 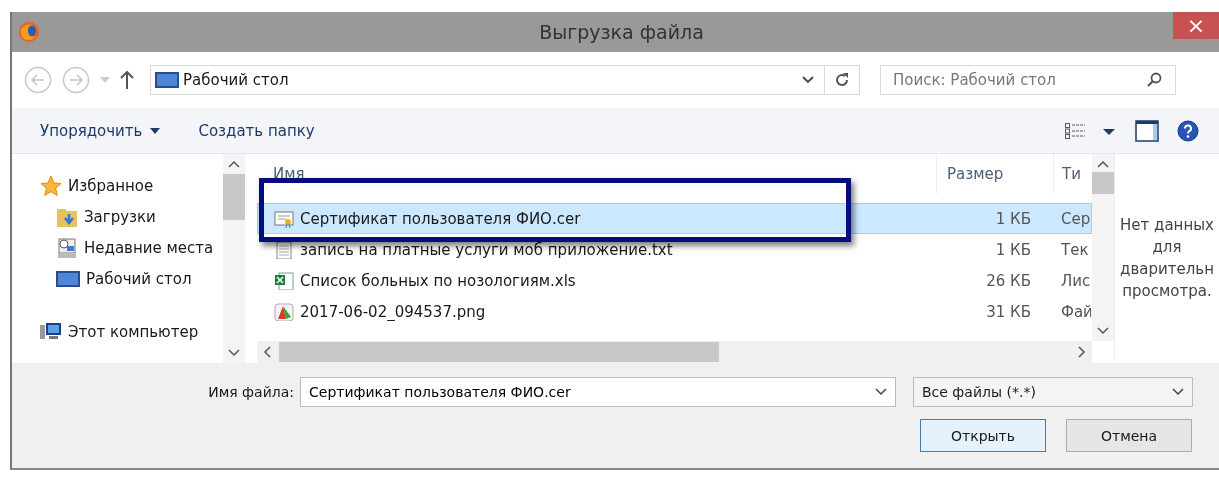 What do you see at coordinates (674, 249) in the screenshot?
I see `file-row: запись на платные услуги моб приложение.txt 1 КБ Тек` at bounding box center [674, 249].